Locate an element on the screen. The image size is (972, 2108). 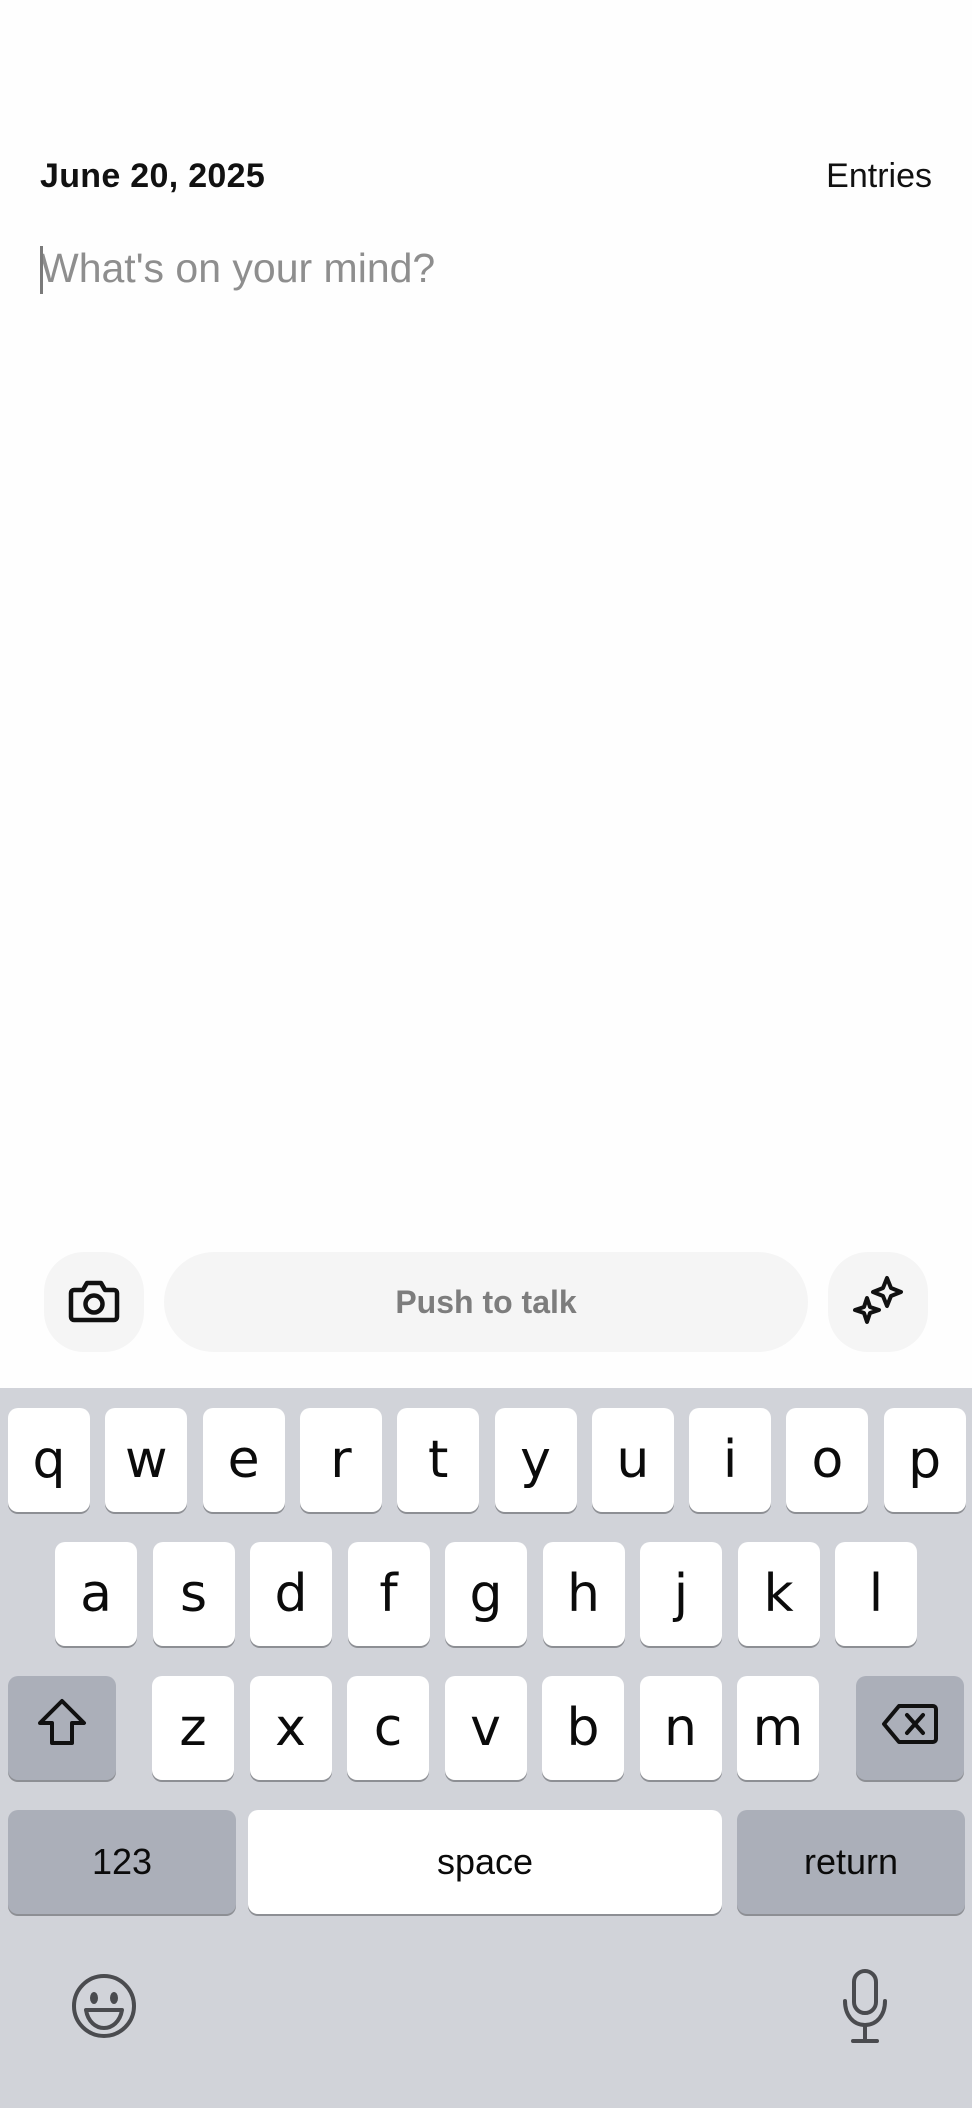
text-caret is located at coordinates (41, 270).